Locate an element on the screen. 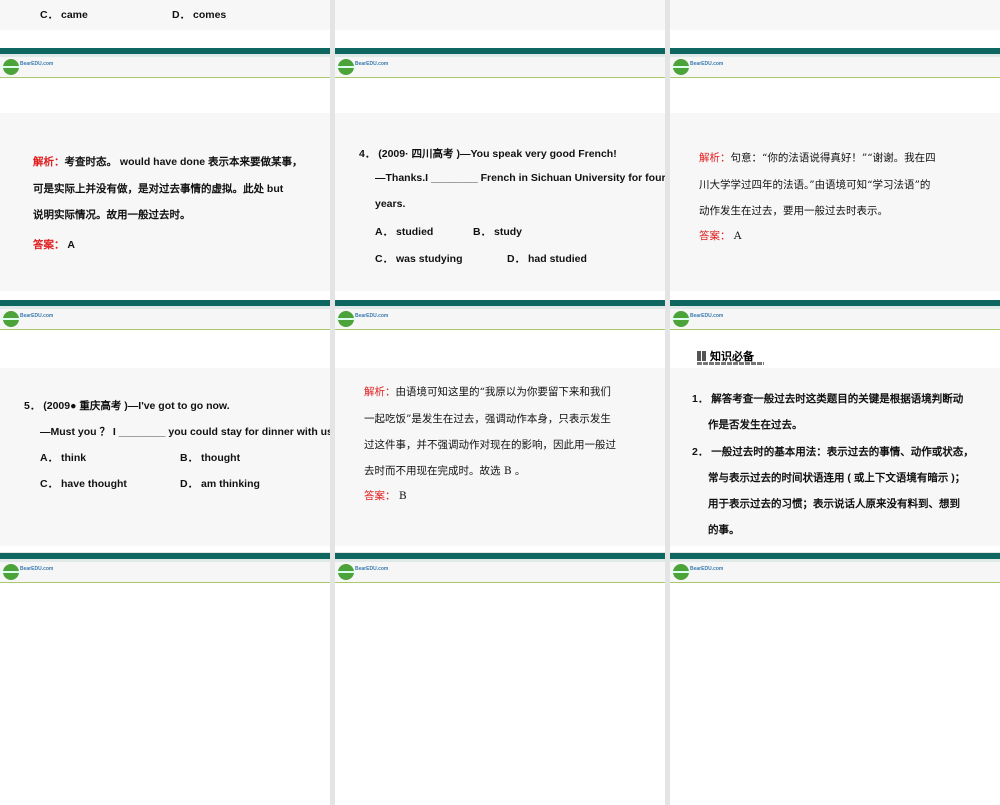  slide-bottom-mid: BearEDU.com is located at coordinates (500, 679).